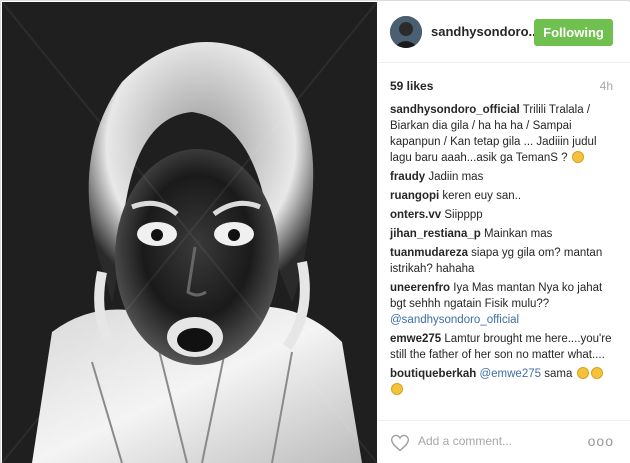 The width and height of the screenshot is (630, 463). What do you see at coordinates (573, 32) in the screenshot?
I see `following-button: Following` at bounding box center [573, 32].